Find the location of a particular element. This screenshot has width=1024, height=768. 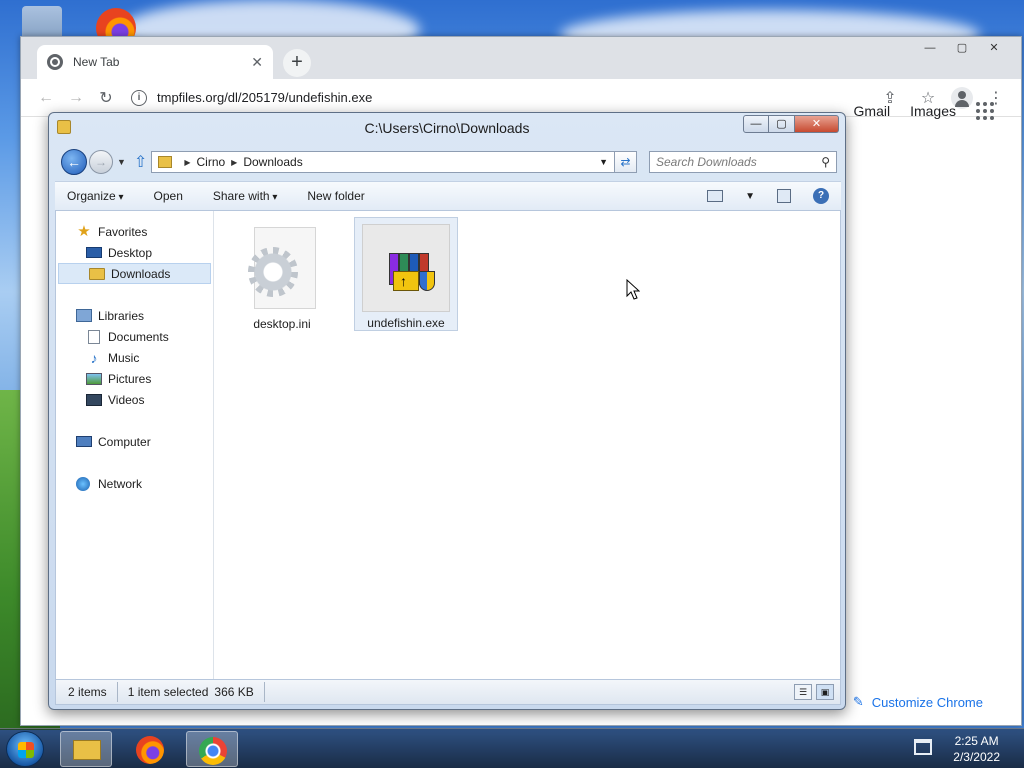

details-view-icon: ☰ is located at coordinates (803, 692).